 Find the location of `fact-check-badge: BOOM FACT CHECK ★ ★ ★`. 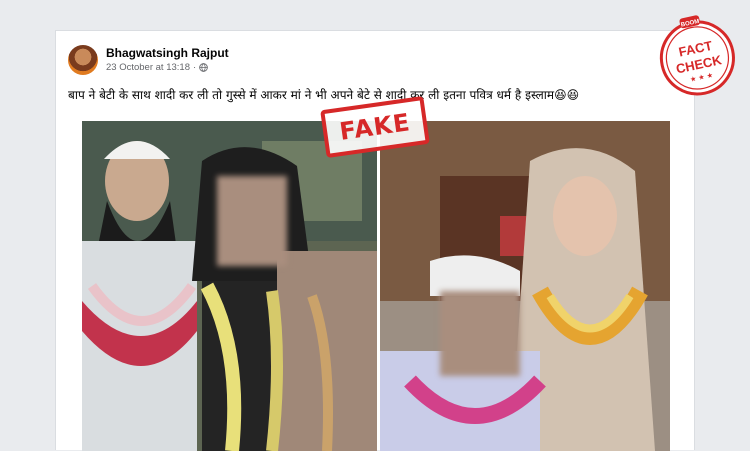

fact-check-badge: BOOM FACT CHECK ★ ★ ★ is located at coordinates (697, 55).